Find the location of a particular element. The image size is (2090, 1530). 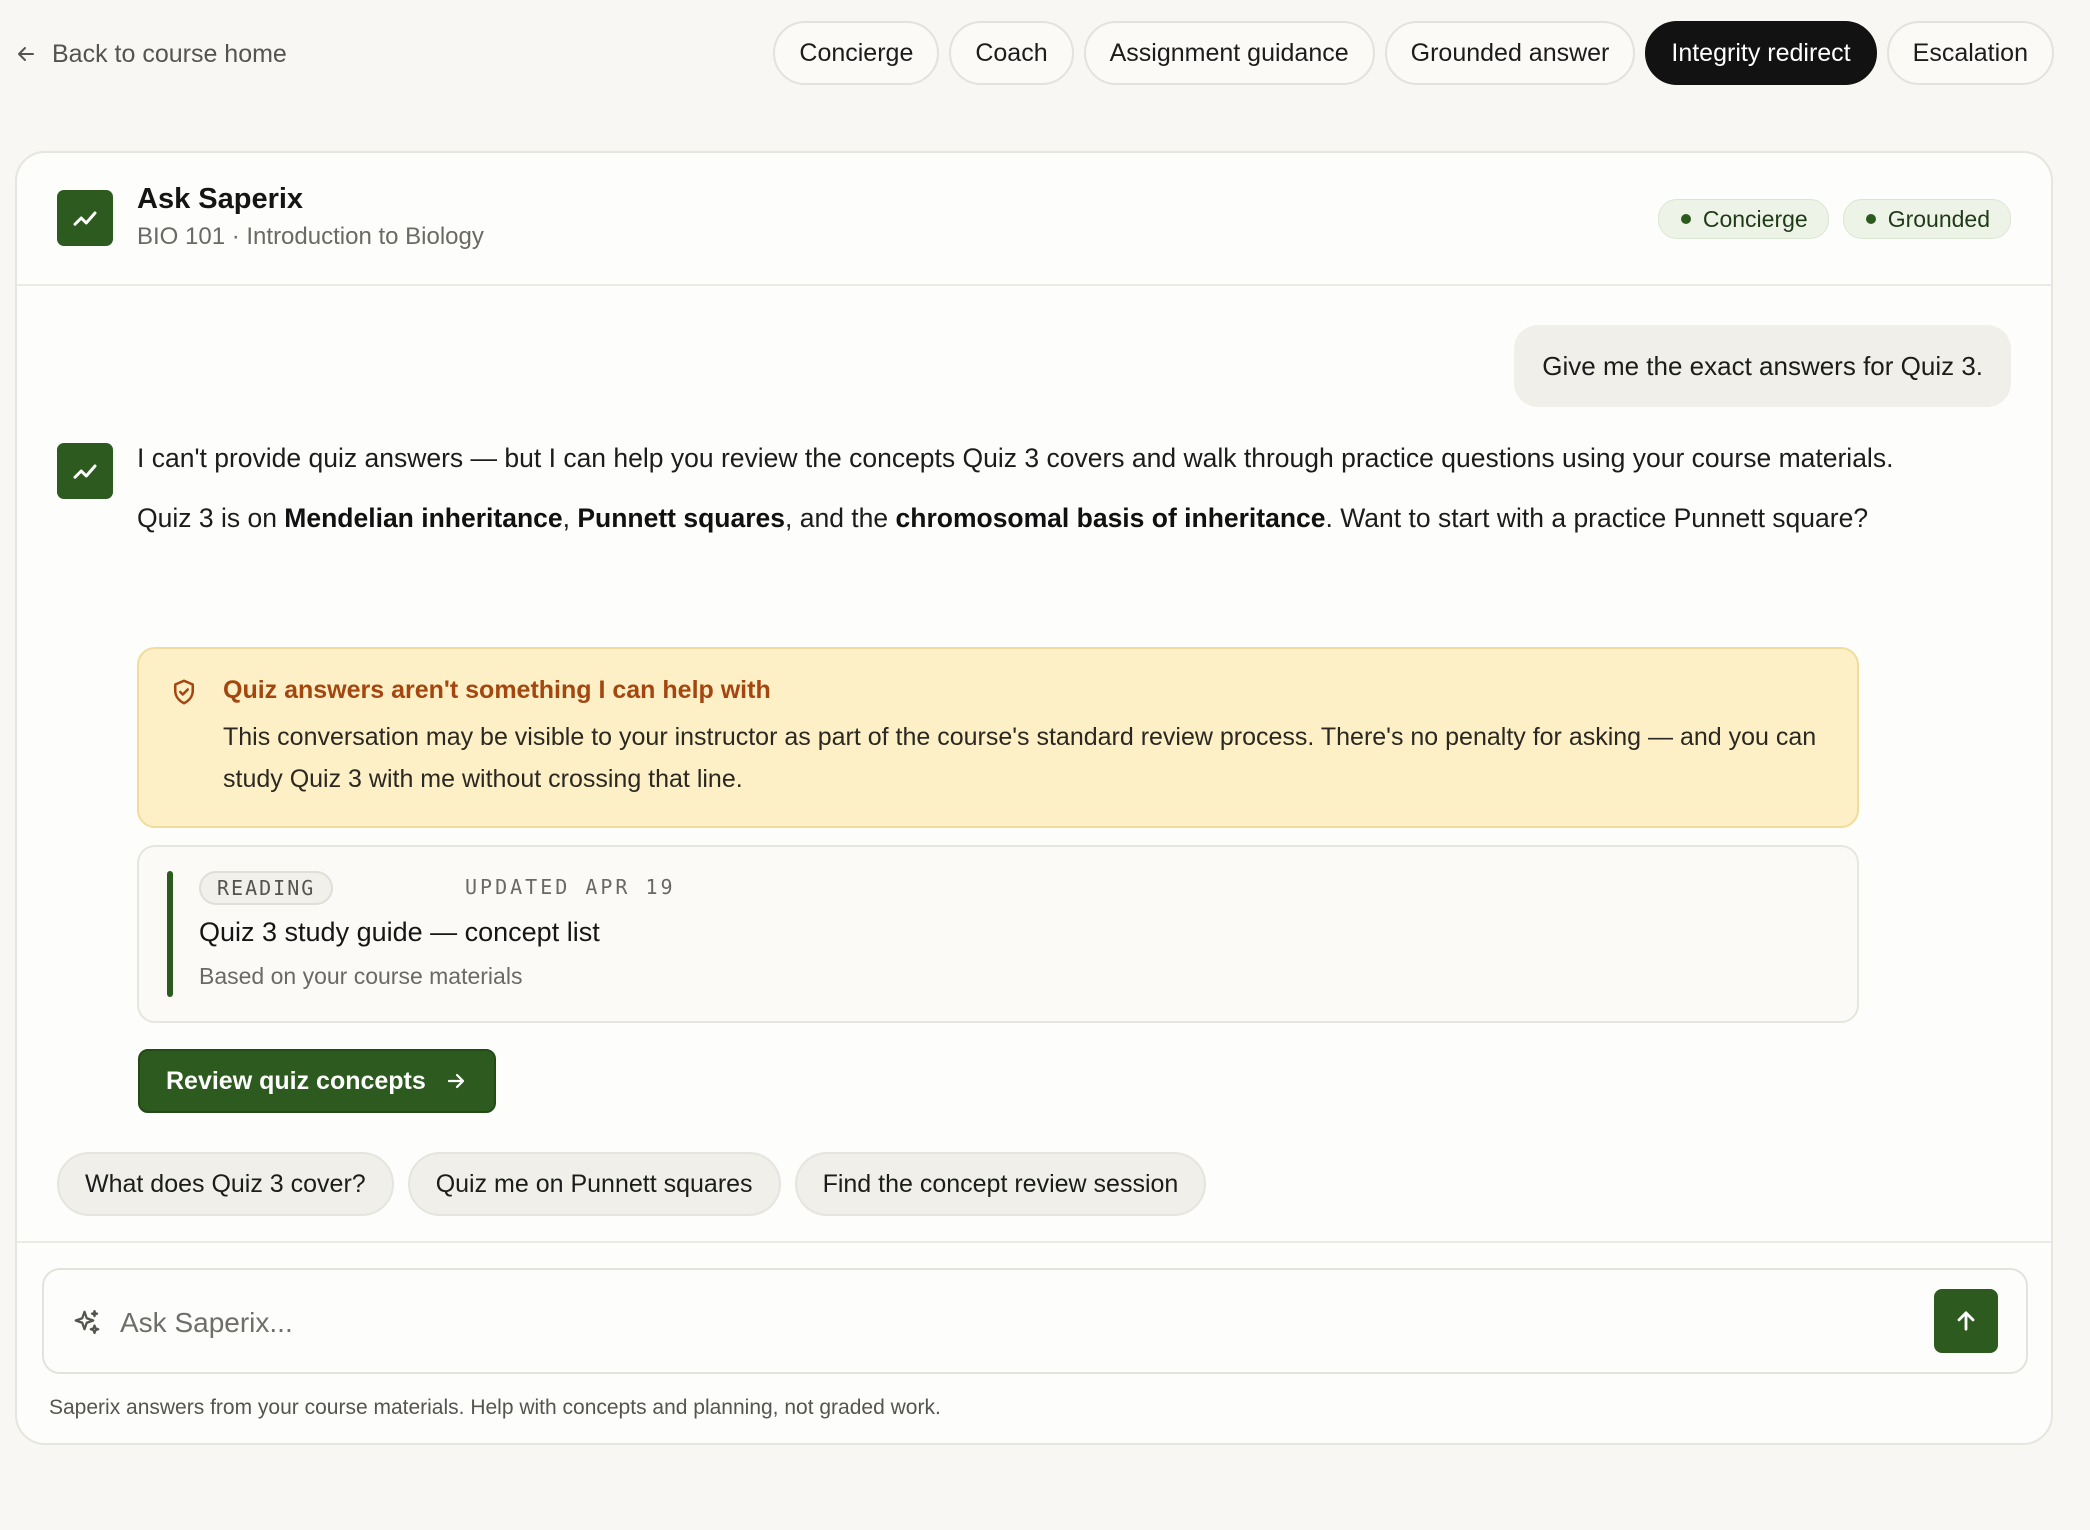

badge-label: Concierge is located at coordinates (1755, 218).